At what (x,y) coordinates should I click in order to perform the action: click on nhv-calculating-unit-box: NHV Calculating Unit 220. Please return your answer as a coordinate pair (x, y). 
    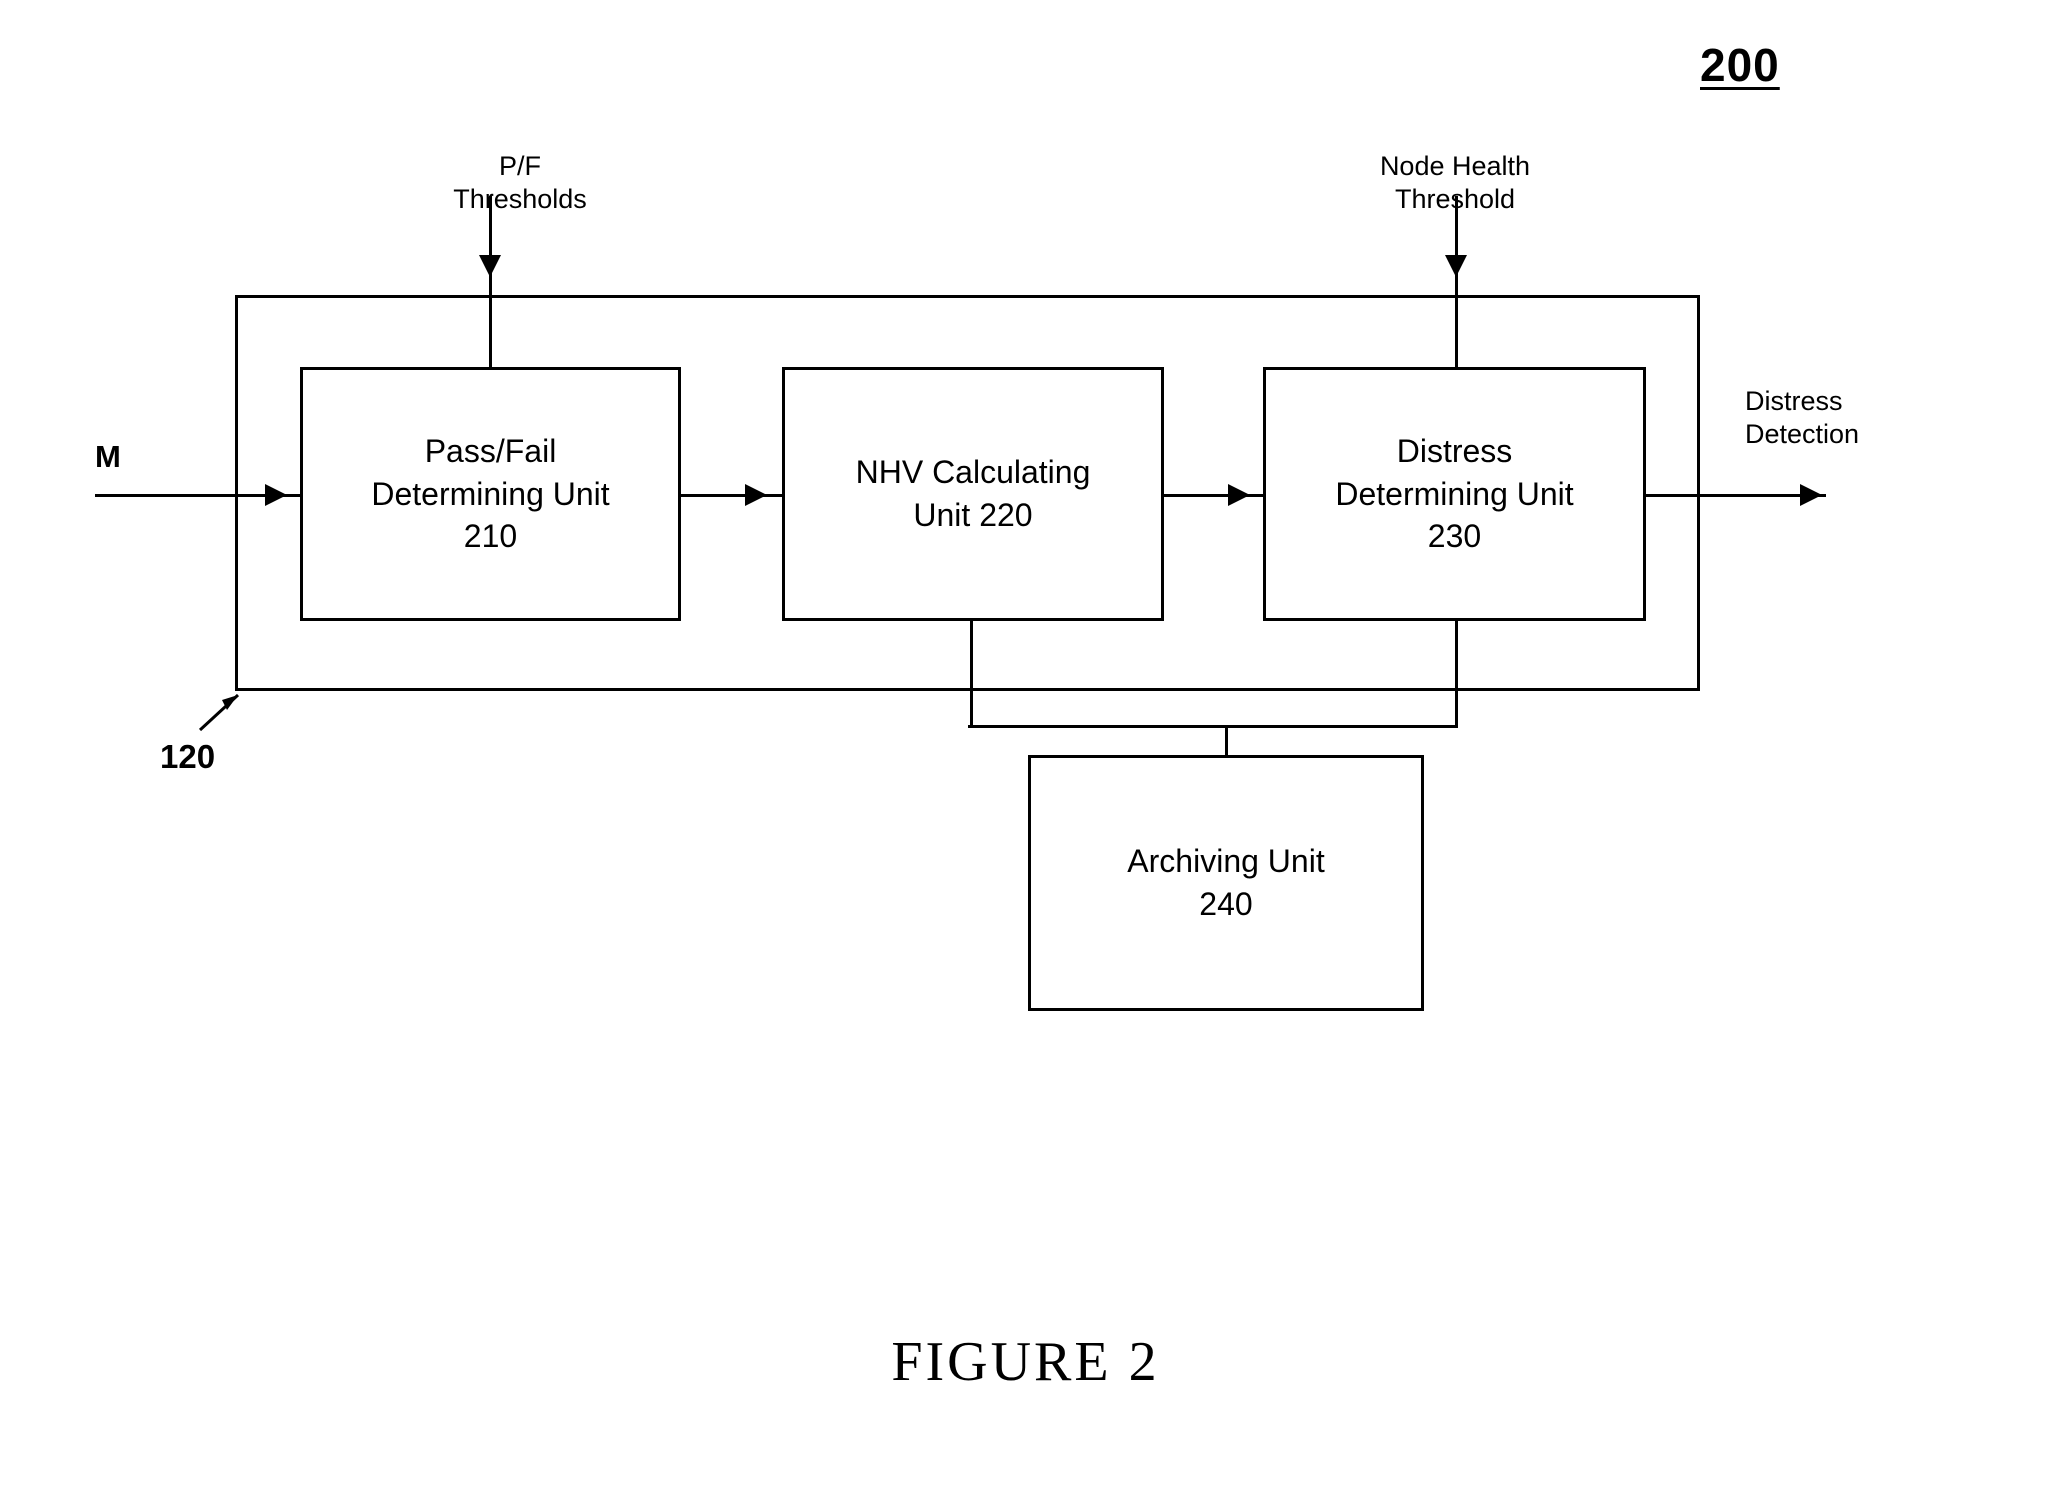
    Looking at the image, I should click on (973, 494).